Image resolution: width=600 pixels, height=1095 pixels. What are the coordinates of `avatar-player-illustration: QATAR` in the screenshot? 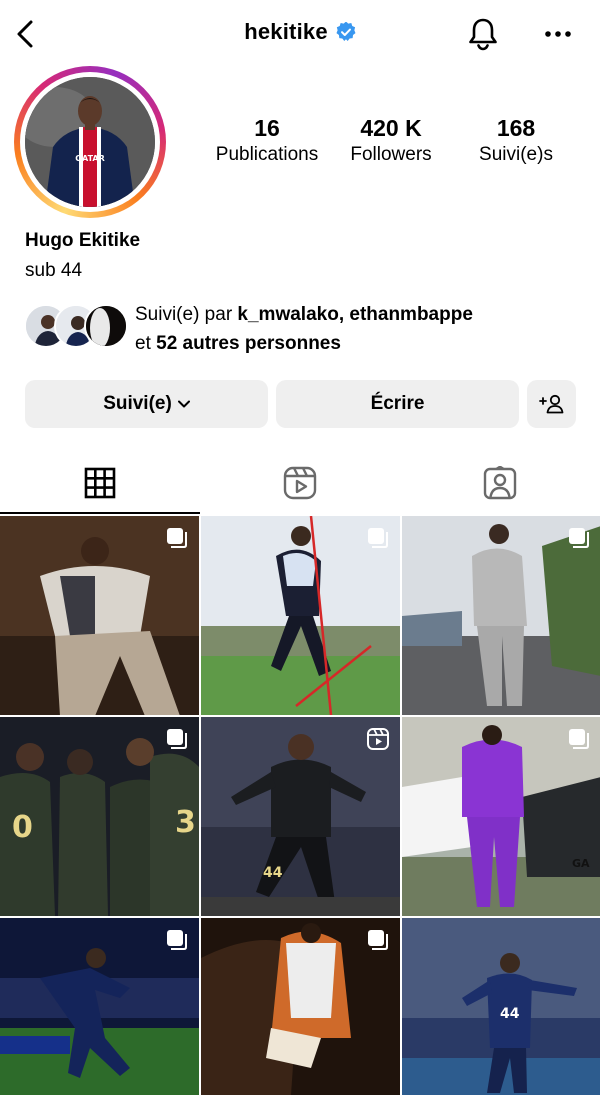 It's located at (90, 142).